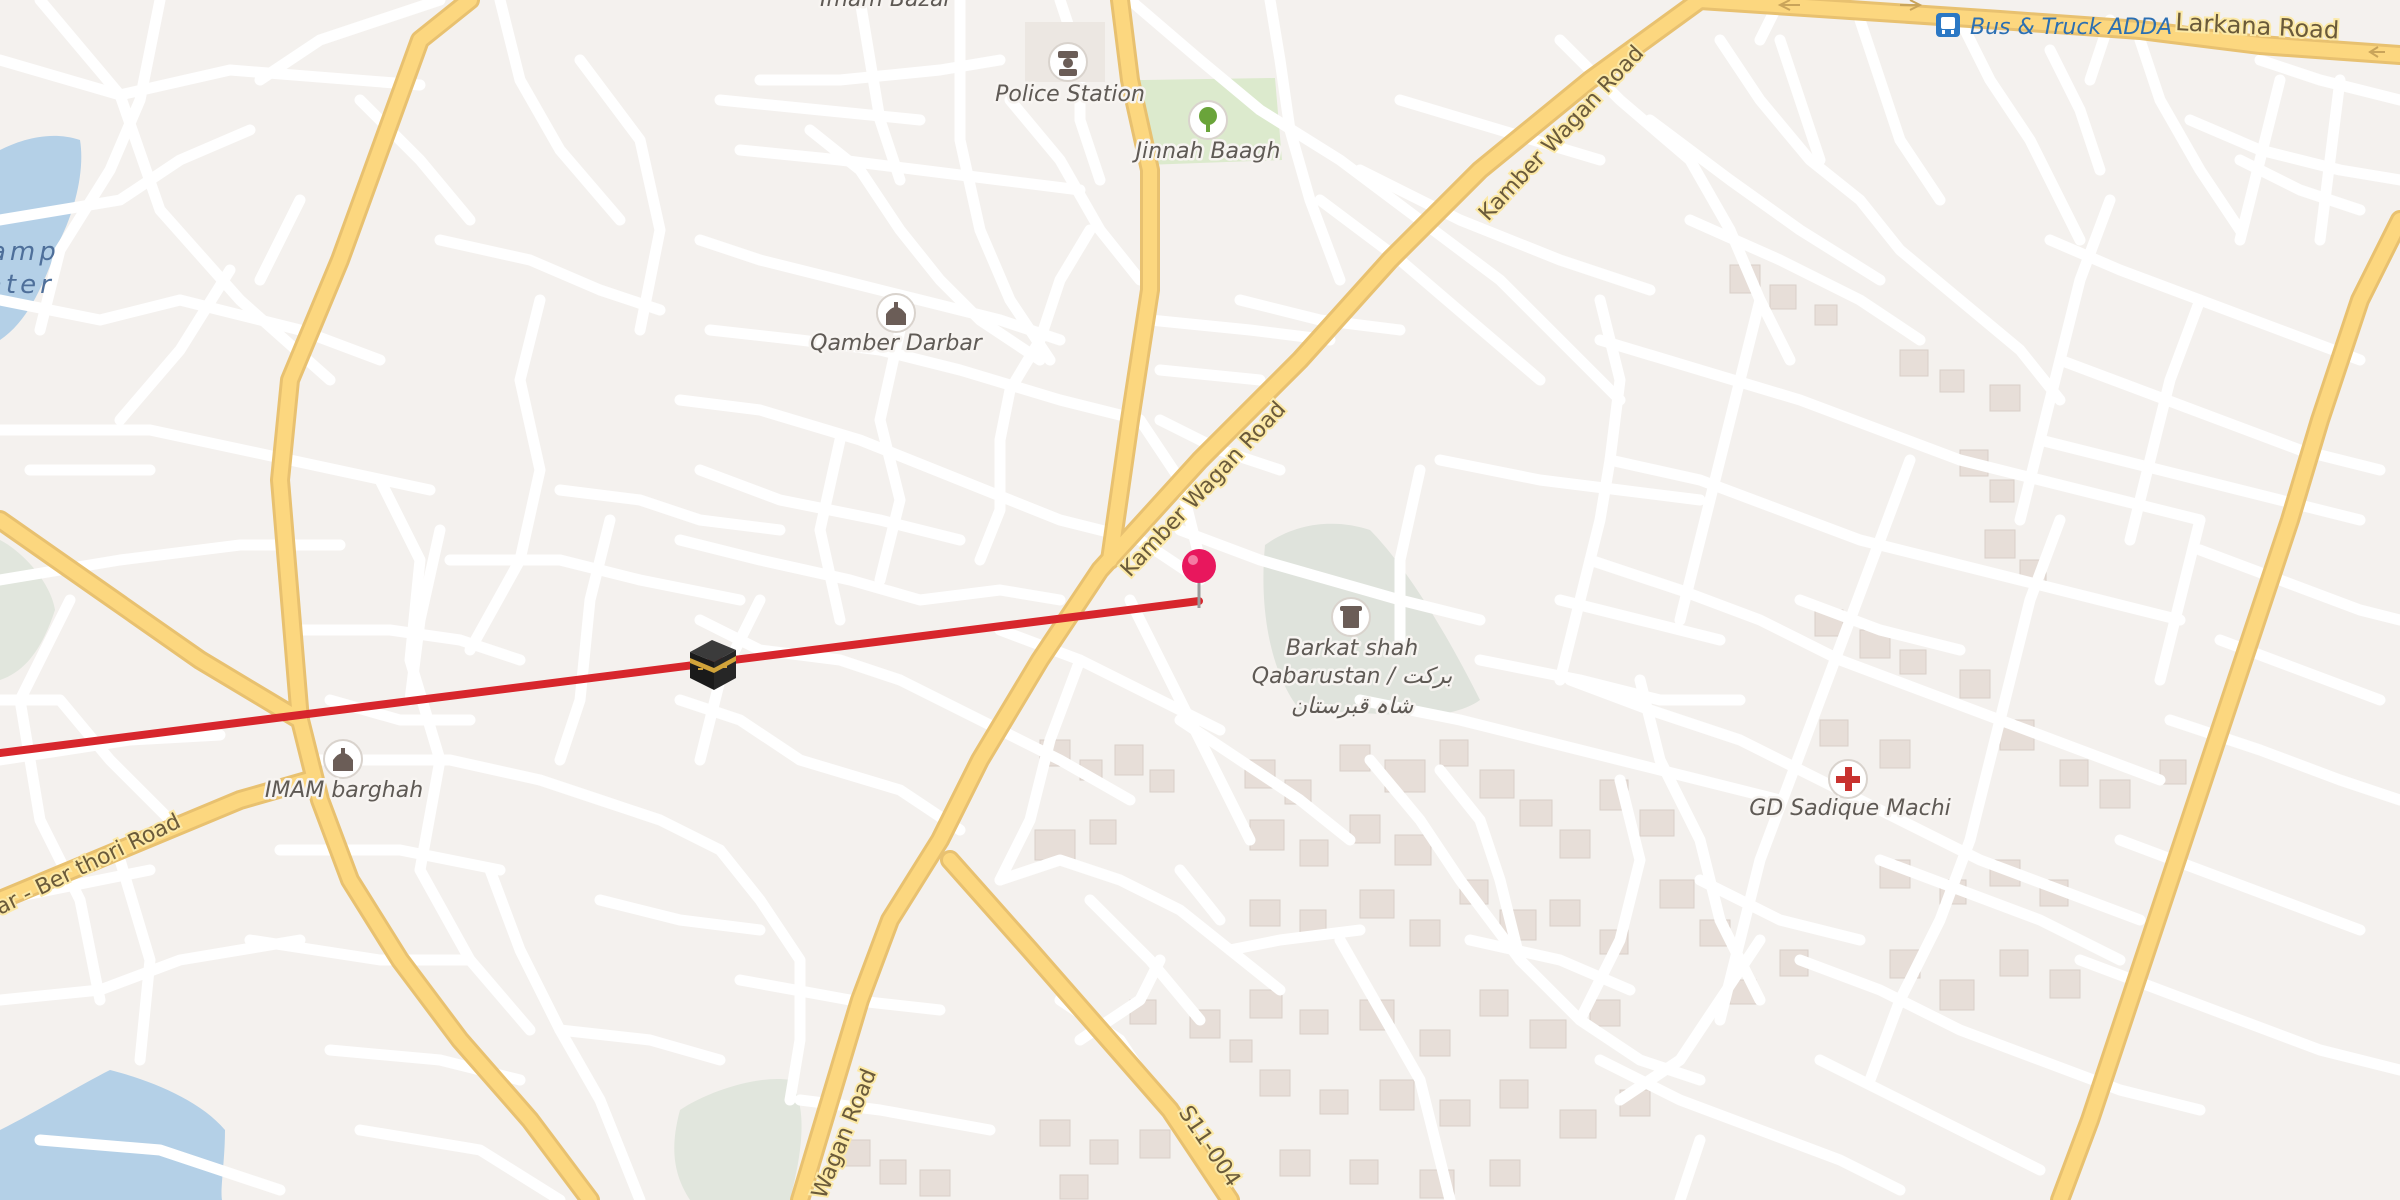  Describe the element at coordinates (1206, 151) in the screenshot. I see `place-label-jinnah-baagh: Jinnah Baagh` at that location.